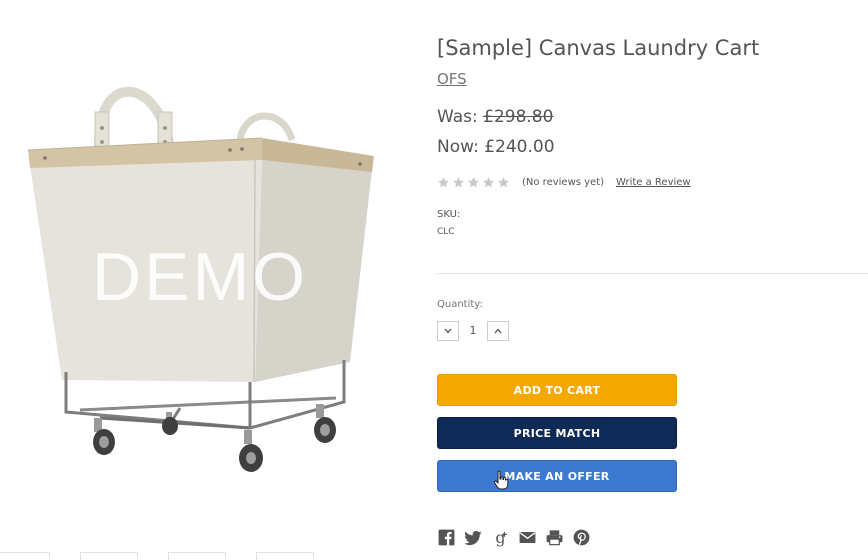 This screenshot has width=868, height=560. I want to click on rating-row: (No reviews yet) Write a Review, so click(564, 182).